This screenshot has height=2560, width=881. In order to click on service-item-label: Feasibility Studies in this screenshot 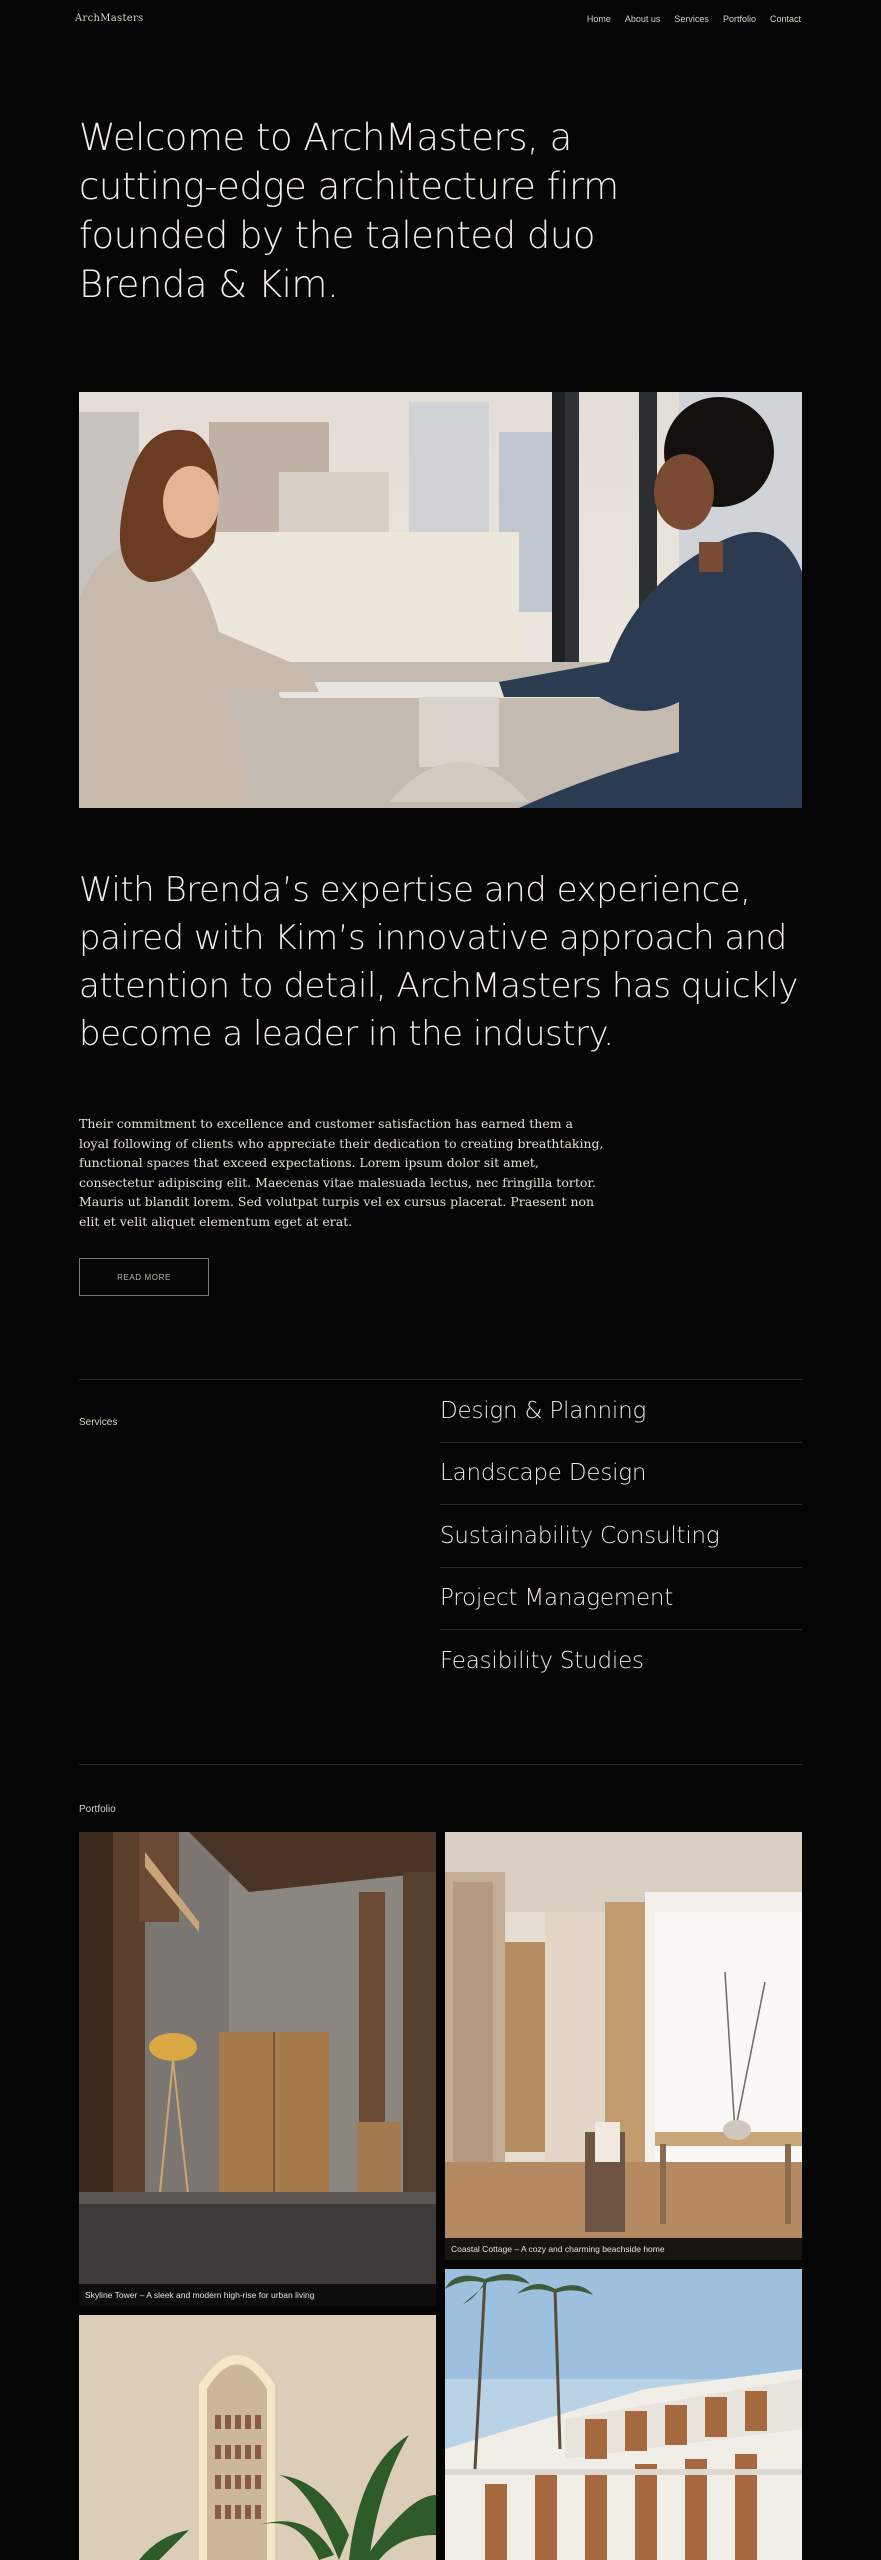, I will do `click(542, 1661)`.